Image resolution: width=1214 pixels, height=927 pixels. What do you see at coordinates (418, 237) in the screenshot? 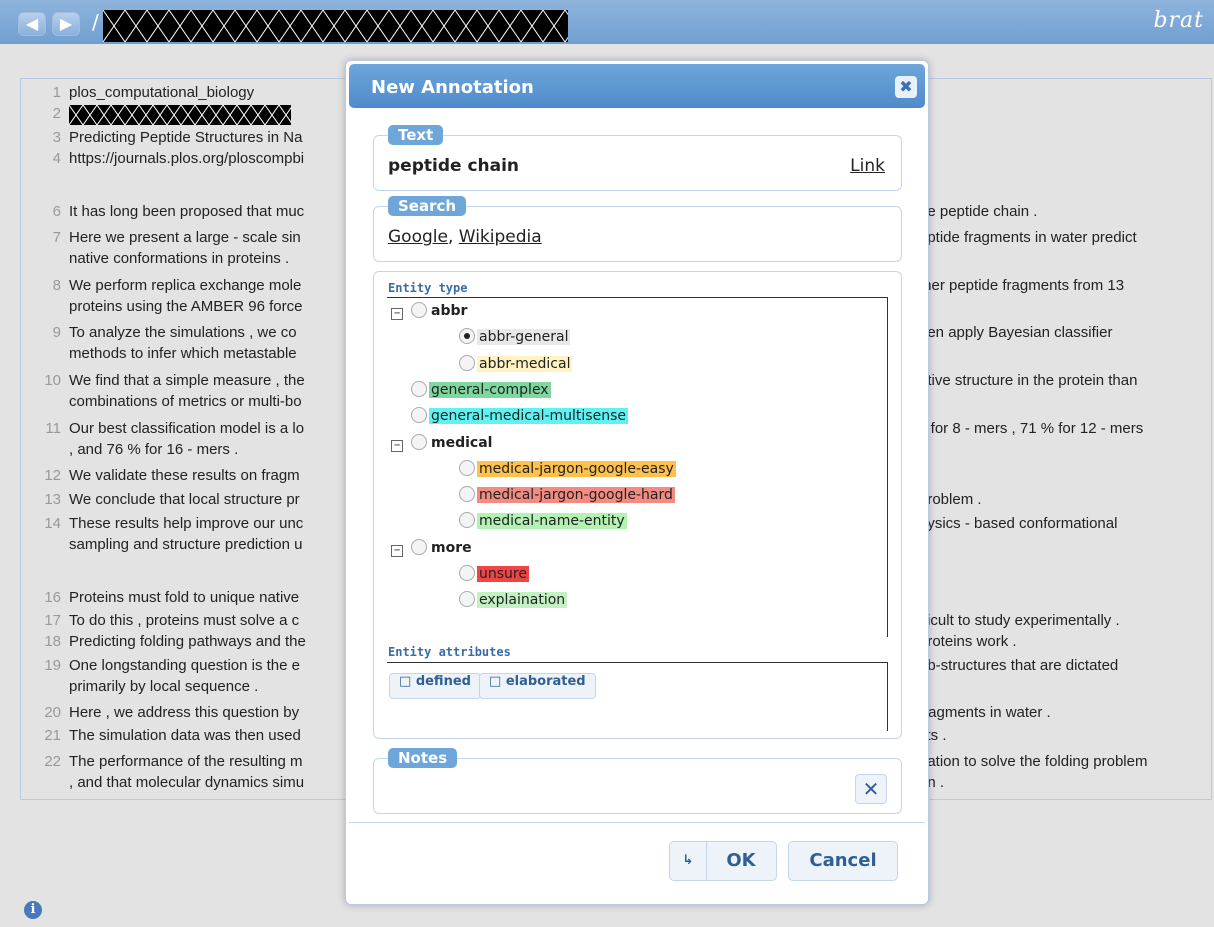
I see `search-google-link: Google` at bounding box center [418, 237].